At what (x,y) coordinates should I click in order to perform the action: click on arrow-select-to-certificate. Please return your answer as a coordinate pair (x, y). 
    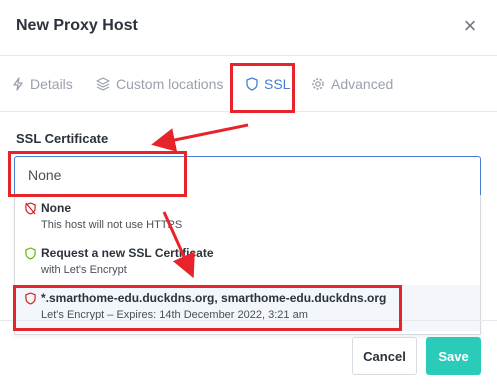
    Looking at the image, I should click on (178, 245).